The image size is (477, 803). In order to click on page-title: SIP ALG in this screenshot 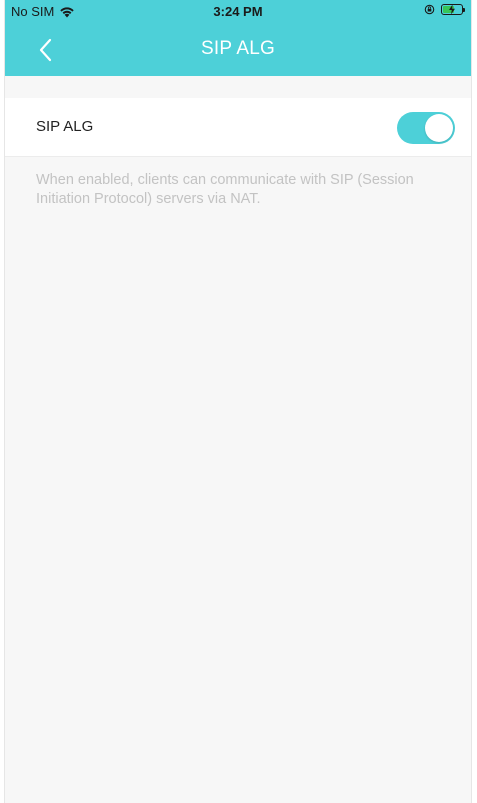, I will do `click(238, 48)`.